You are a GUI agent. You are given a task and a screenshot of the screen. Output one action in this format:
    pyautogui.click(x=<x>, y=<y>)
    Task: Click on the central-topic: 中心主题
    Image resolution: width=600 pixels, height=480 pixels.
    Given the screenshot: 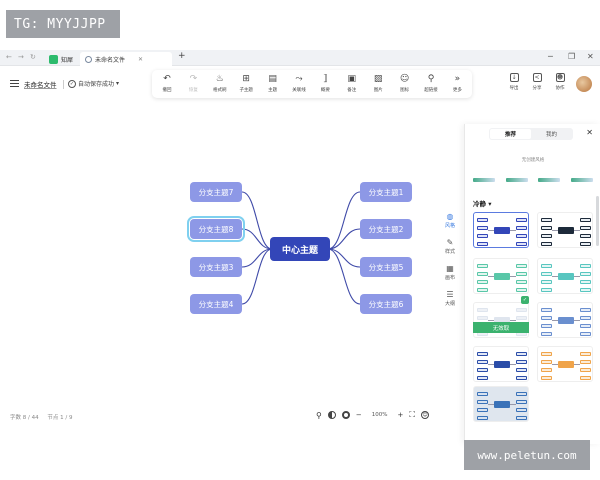 What is the action you would take?
    pyautogui.click(x=300, y=249)
    